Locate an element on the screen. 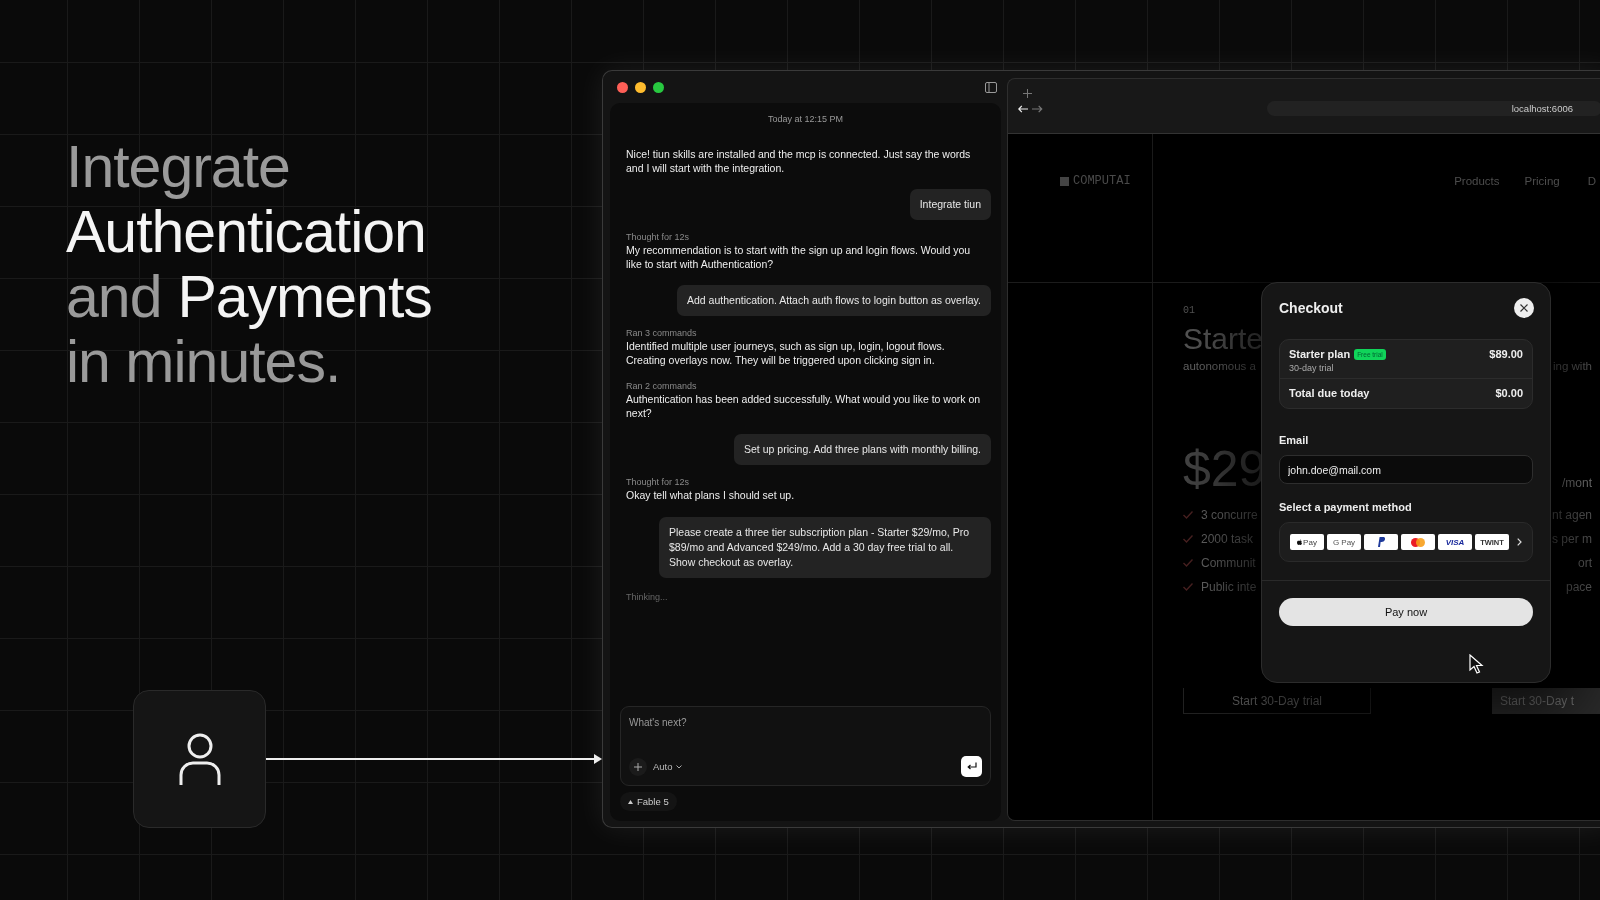  plan-note: 30-day trial is located at coordinates (1312, 368).